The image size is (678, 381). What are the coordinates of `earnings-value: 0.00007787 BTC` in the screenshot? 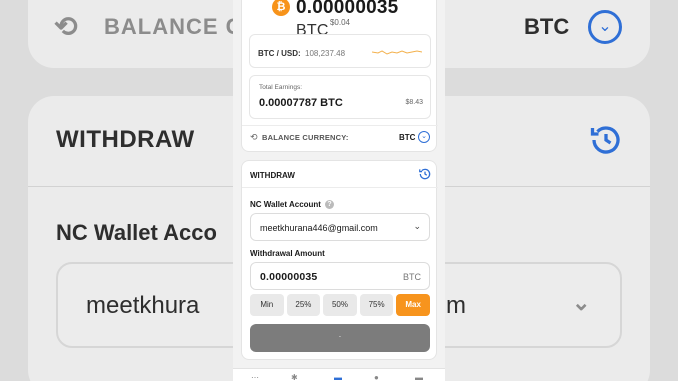 It's located at (301, 103).